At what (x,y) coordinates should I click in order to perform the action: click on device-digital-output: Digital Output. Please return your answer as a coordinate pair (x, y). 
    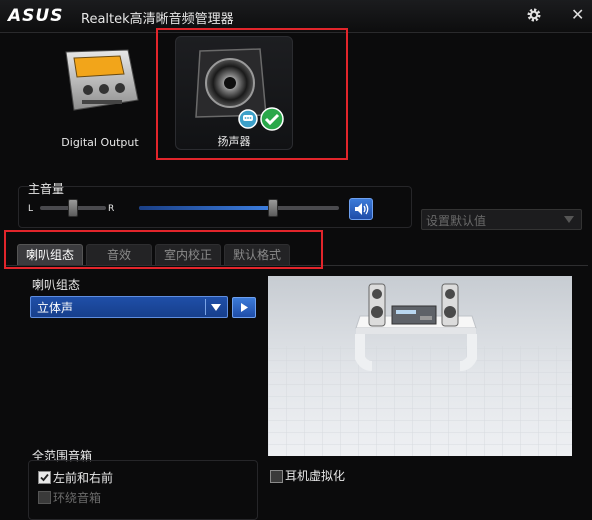
    Looking at the image, I should click on (100, 96).